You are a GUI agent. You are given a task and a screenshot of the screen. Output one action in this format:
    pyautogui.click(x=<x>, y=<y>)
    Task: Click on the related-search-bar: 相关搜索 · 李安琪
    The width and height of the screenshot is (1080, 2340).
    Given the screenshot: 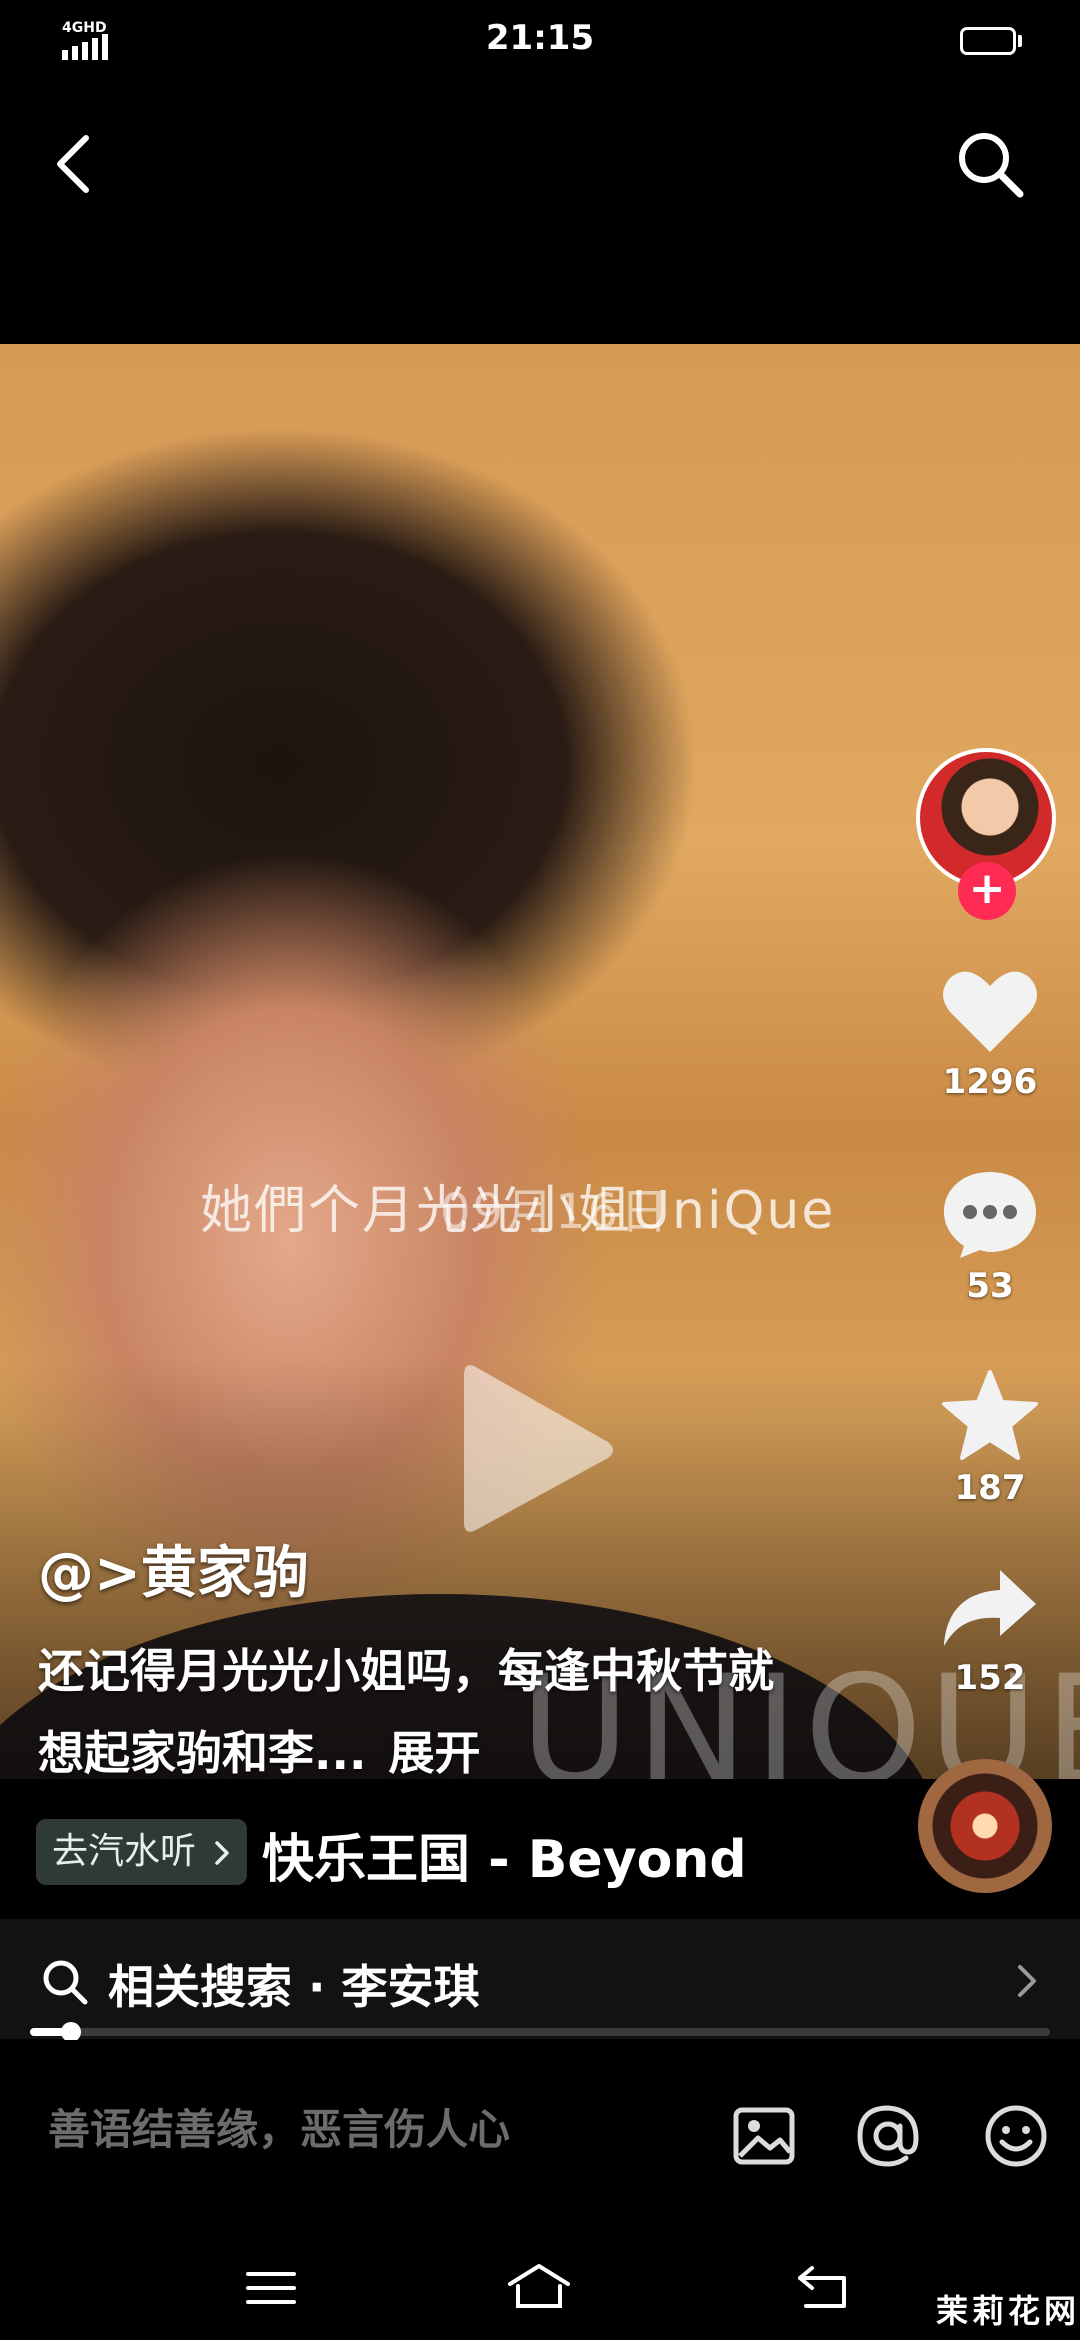 What is the action you would take?
    pyautogui.click(x=540, y=1979)
    